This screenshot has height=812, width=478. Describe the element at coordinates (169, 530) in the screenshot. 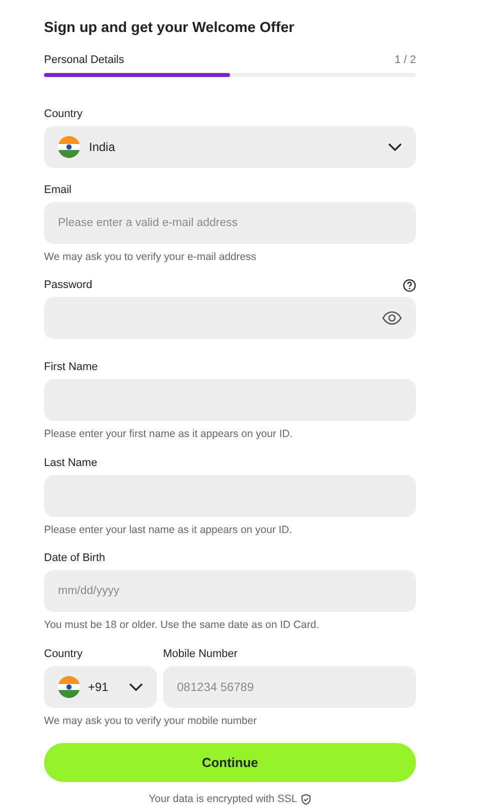

I see `hint-text: Please enter your last name as it appears on your ID.` at that location.